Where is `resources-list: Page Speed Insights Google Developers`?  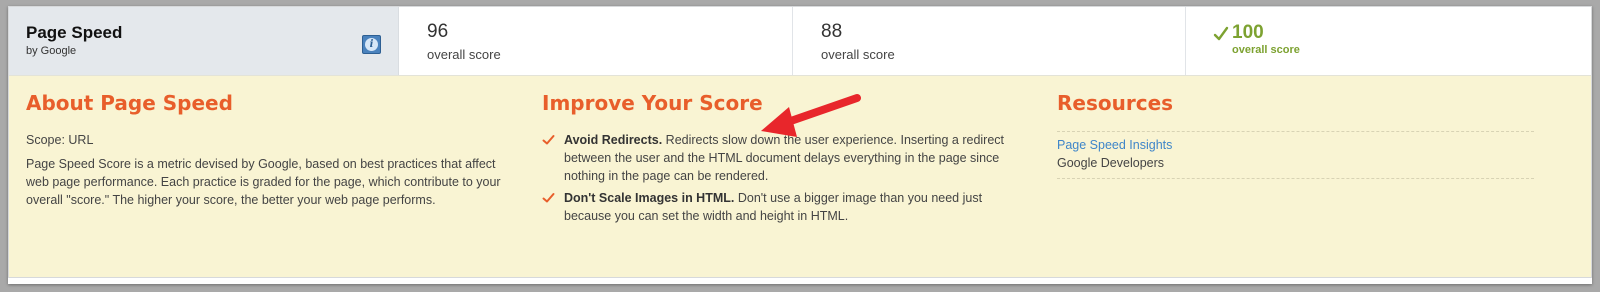
resources-list: Page Speed Insights Google Developers is located at coordinates (1295, 155).